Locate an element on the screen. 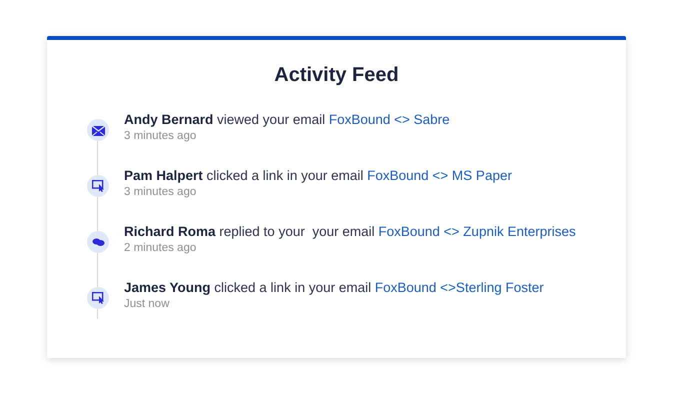 Image resolution: width=673 pixels, height=411 pixels. email-link: FoxBound <> Sabre is located at coordinates (389, 119).